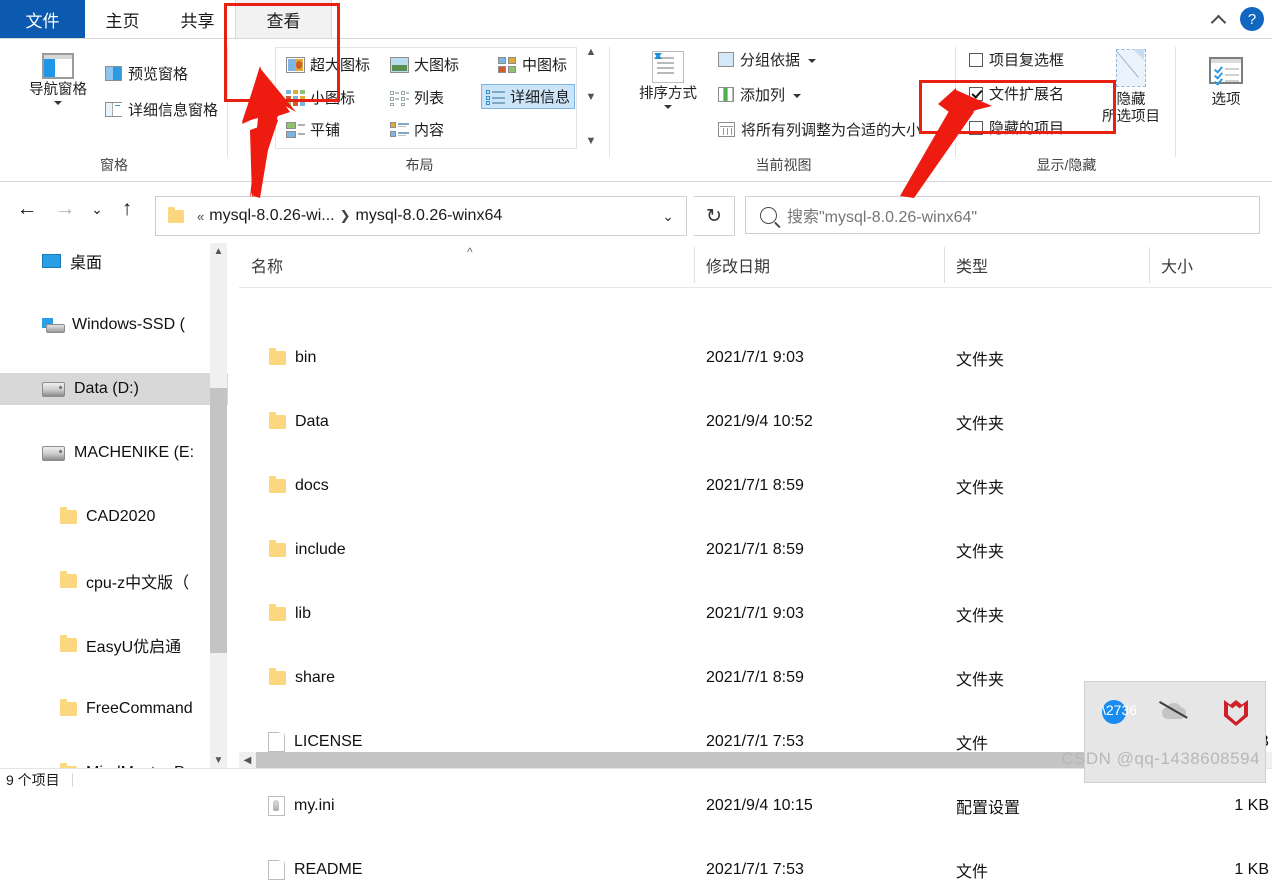  I want to click on recent-locations-button: ⌄, so click(97, 209).